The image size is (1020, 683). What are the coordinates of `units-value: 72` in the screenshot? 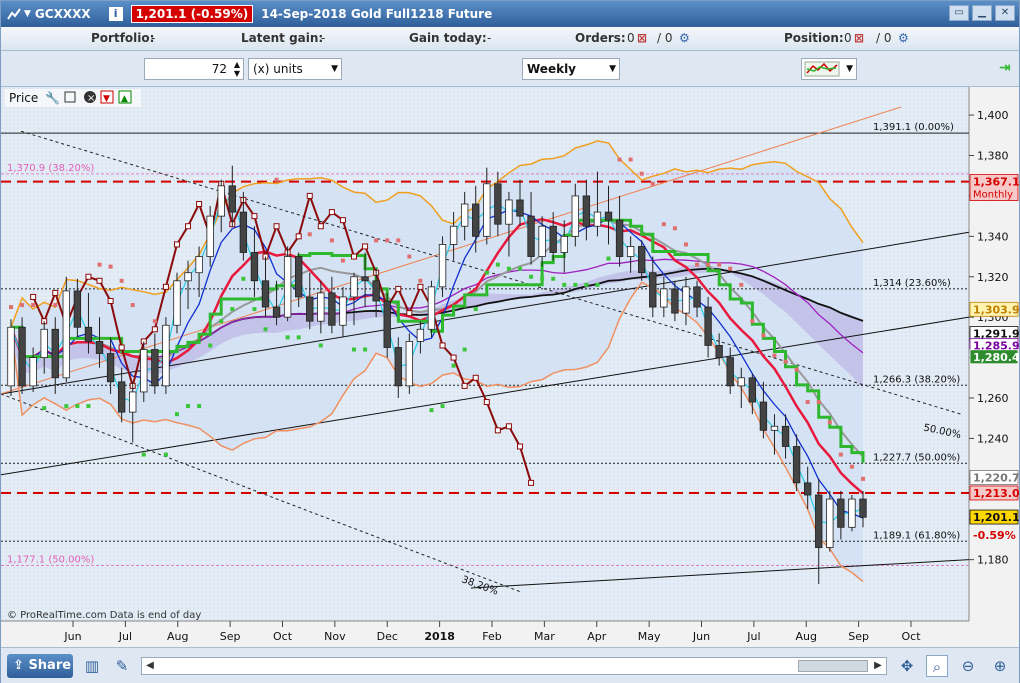 It's located at (219, 69).